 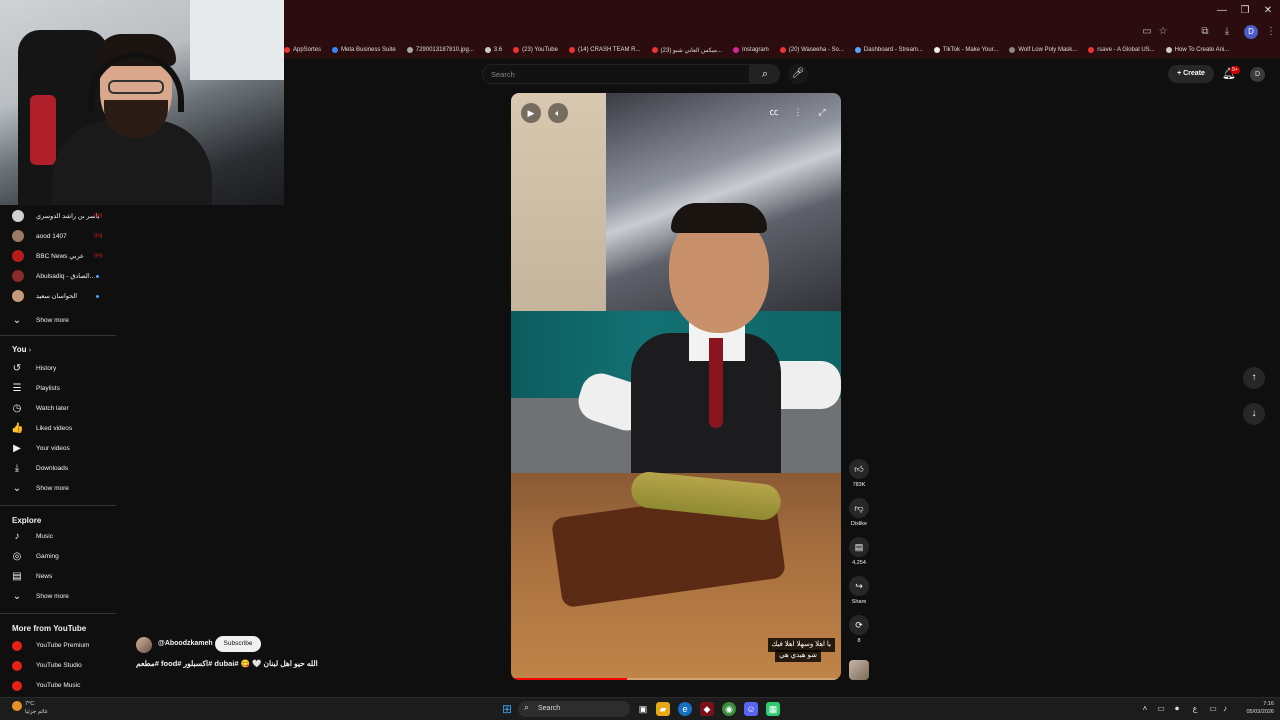 What do you see at coordinates (859, 586) in the screenshot?
I see `share-icon: ↪` at bounding box center [859, 586].